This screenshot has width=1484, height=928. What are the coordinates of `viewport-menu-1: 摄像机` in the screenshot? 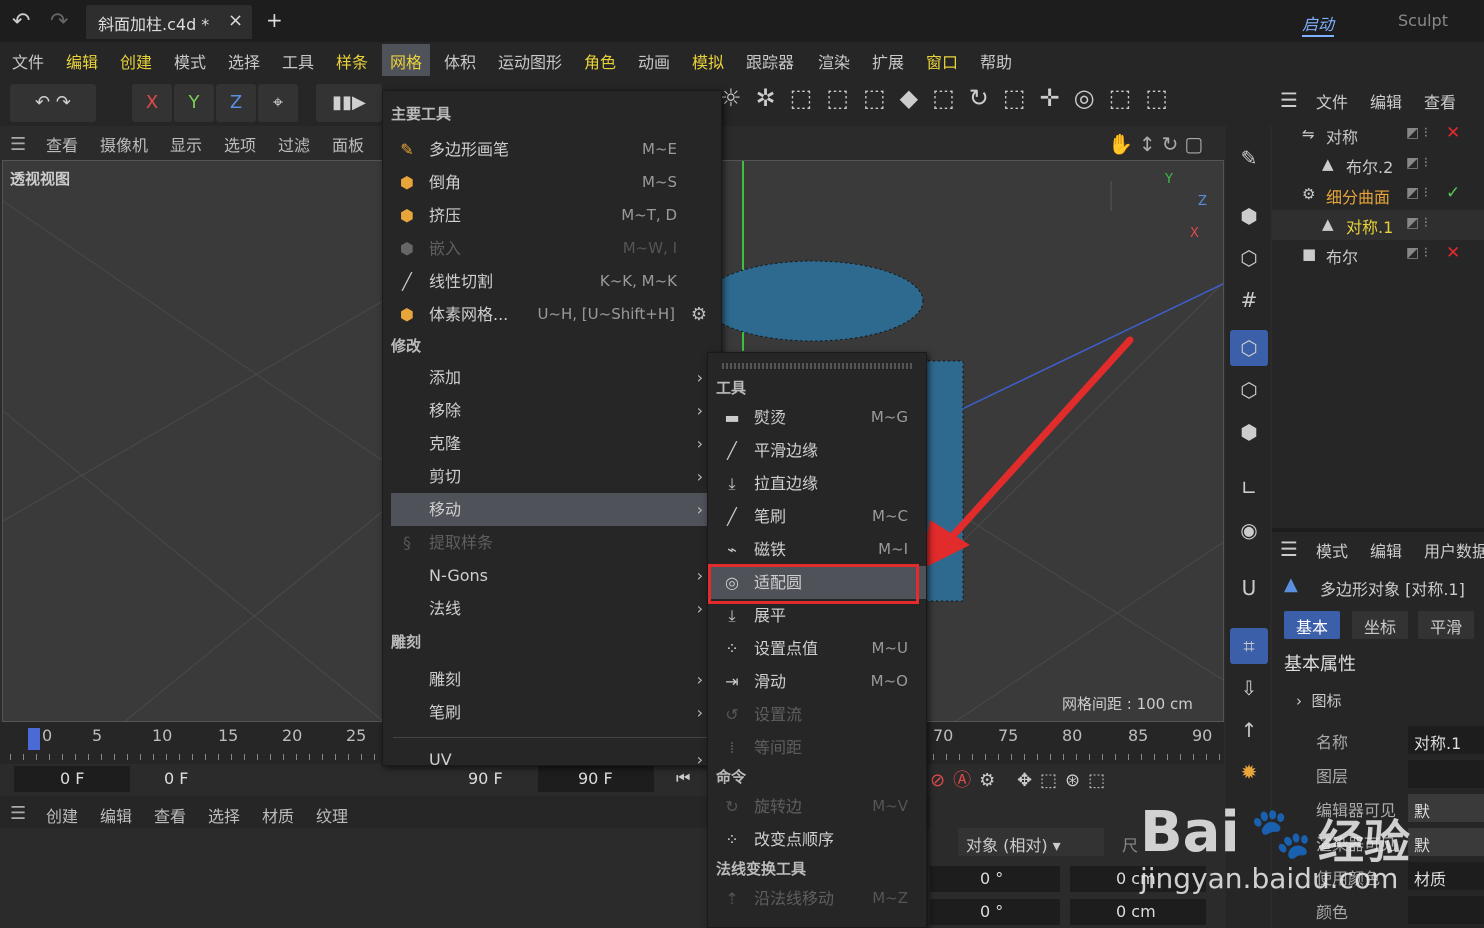 It's located at (124, 144).